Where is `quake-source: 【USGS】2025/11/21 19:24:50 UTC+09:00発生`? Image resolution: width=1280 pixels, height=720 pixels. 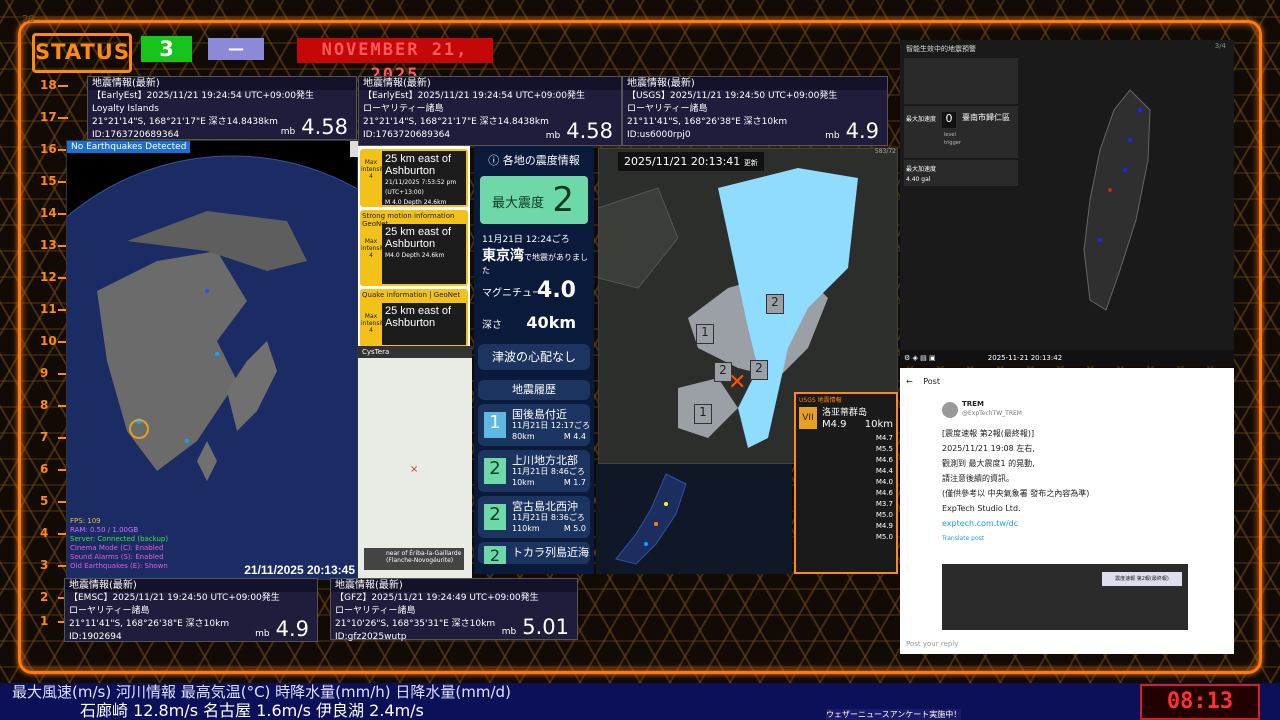
quake-source: 【USGS】2025/11/21 19:24:50 UTC+09:00発生 is located at coordinates (732, 96).